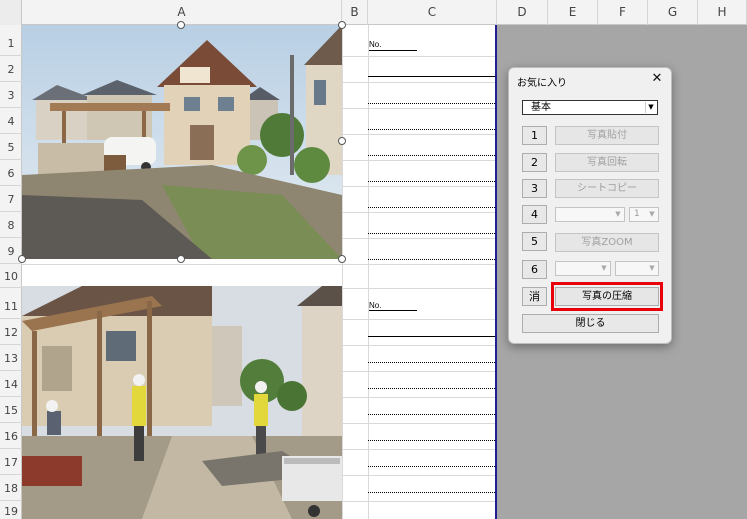  What do you see at coordinates (607, 162) in the screenshot?
I see `rotate-photo-button: 写真回転` at bounding box center [607, 162].